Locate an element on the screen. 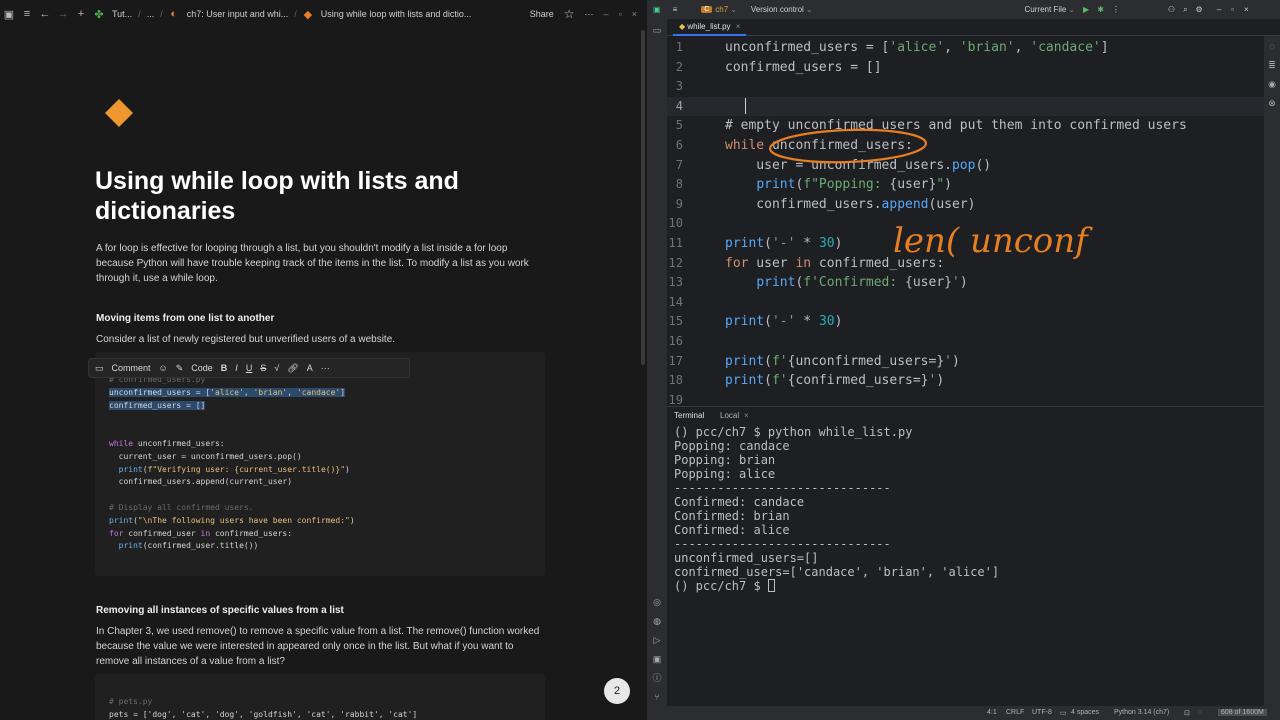  forward-arrow-icon: → is located at coordinates (63, 14).